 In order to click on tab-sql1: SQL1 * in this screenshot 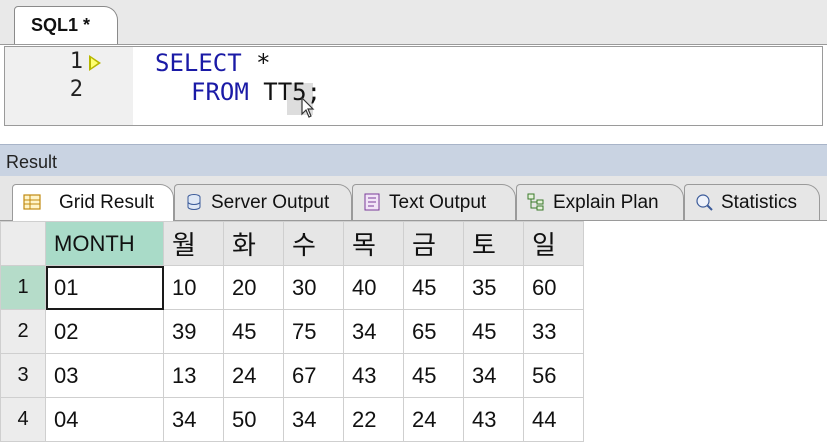, I will do `click(66, 25)`.